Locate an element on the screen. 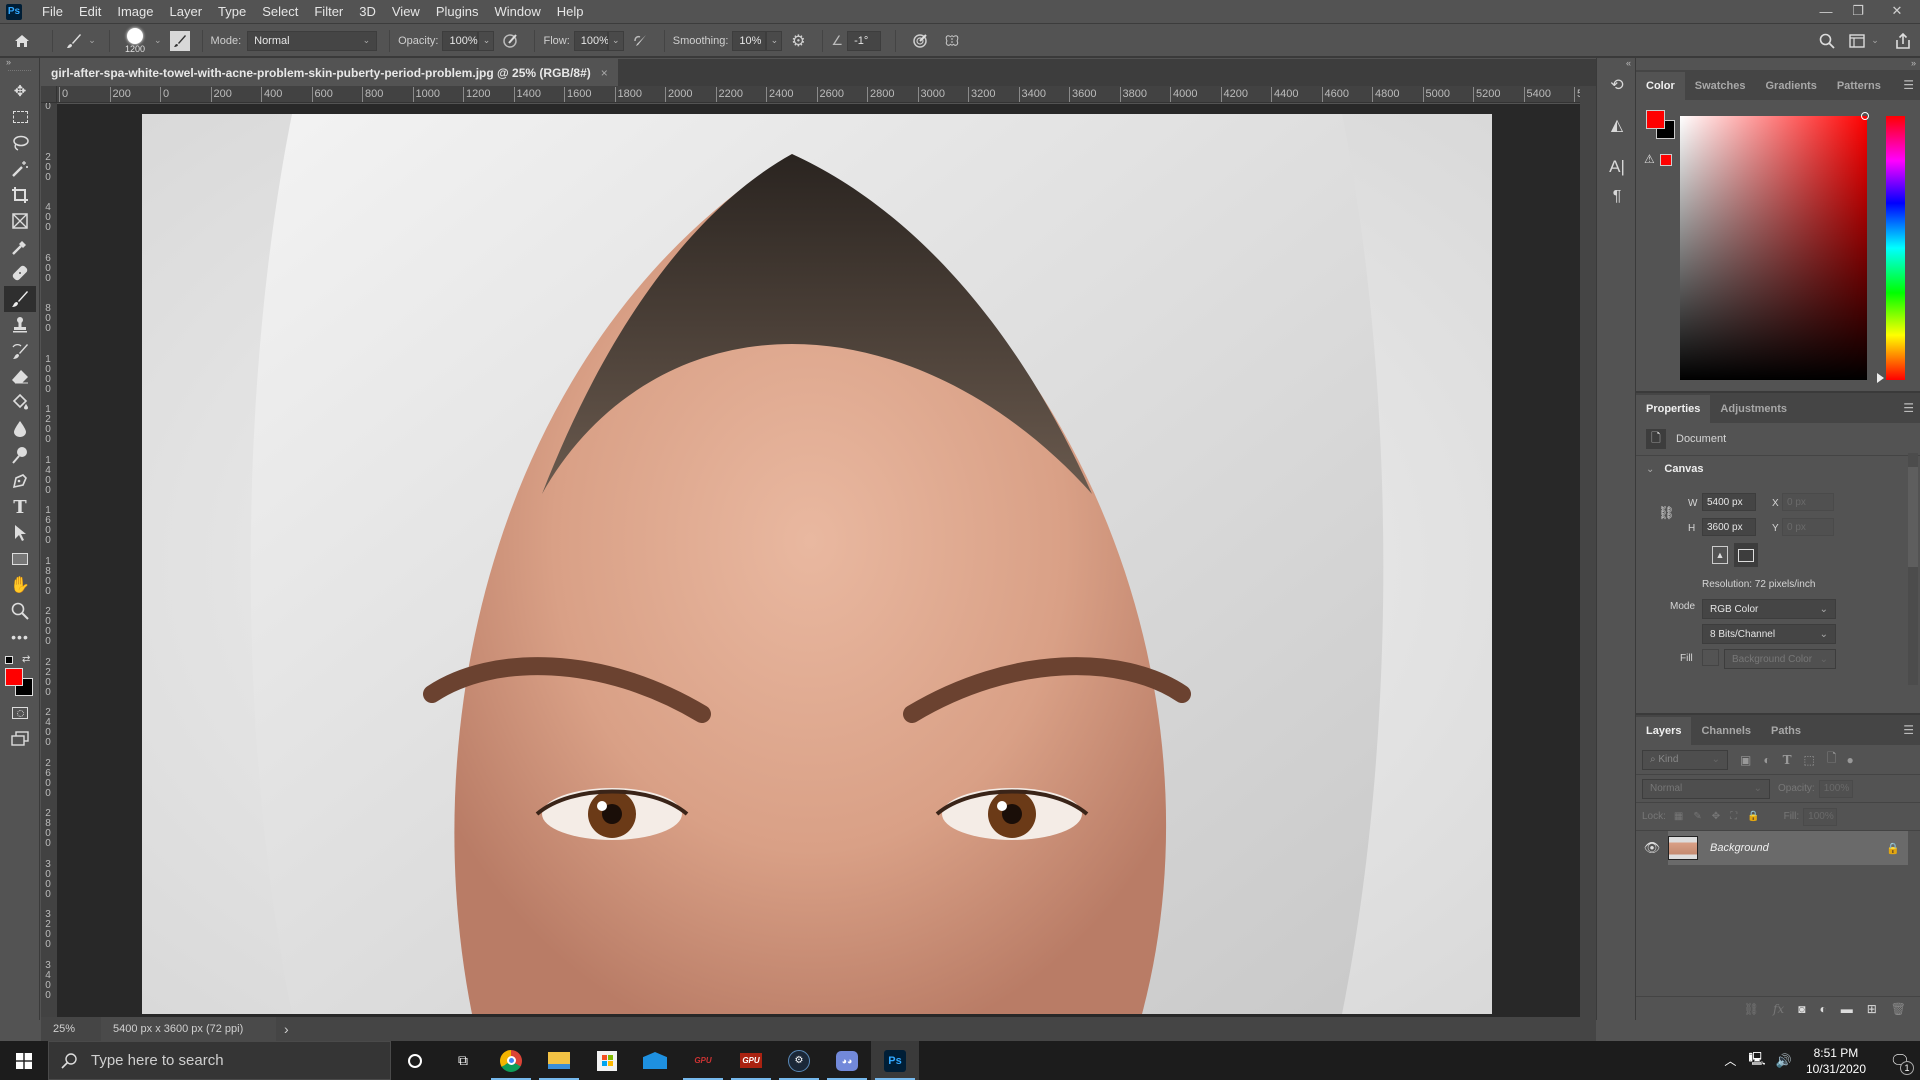  flow-input: 100% is located at coordinates (591, 40).